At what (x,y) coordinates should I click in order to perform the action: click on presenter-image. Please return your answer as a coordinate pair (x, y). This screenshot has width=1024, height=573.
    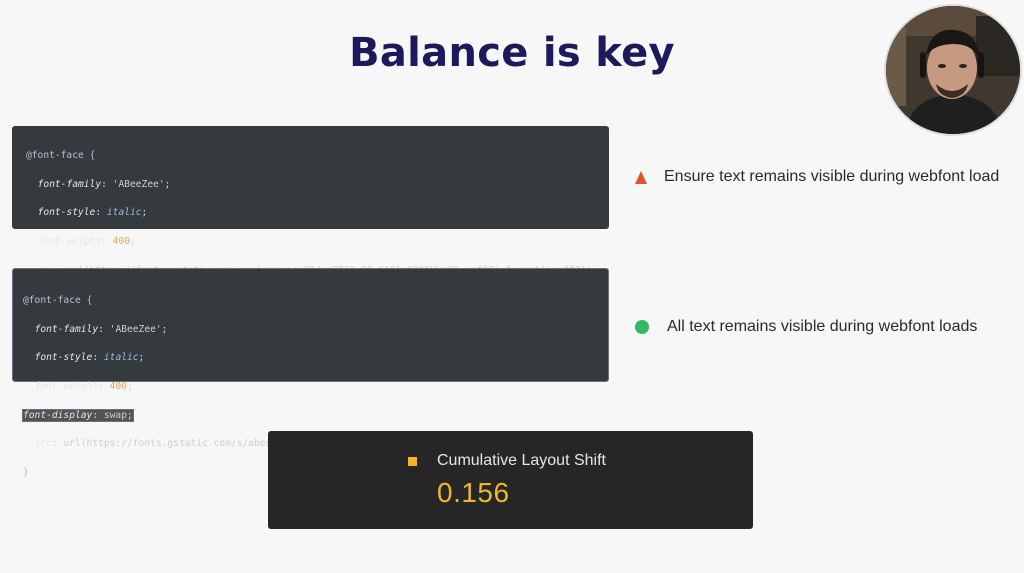
    Looking at the image, I should click on (953, 70).